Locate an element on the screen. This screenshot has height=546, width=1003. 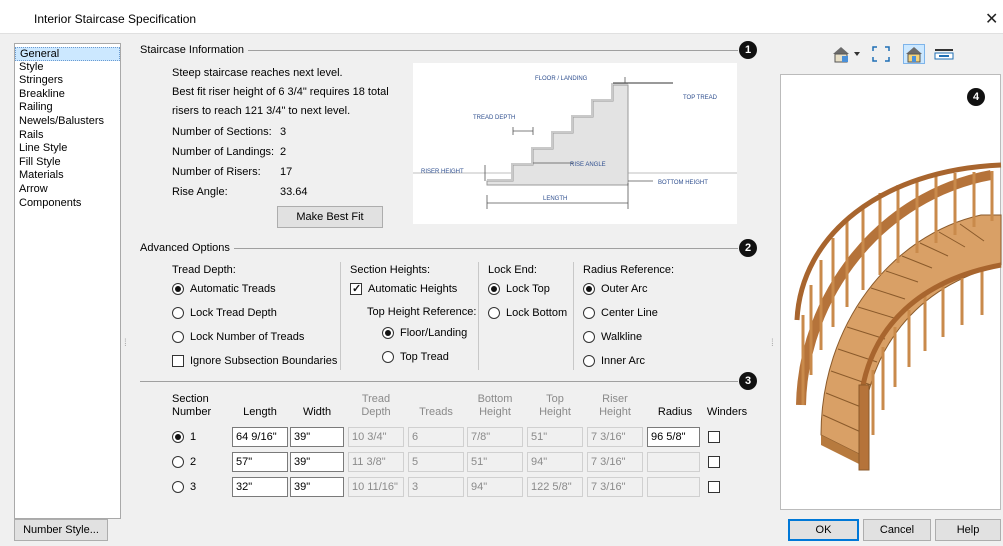
lock-number-treads-label: Lock Number of Treads is located at coordinates (247, 337).